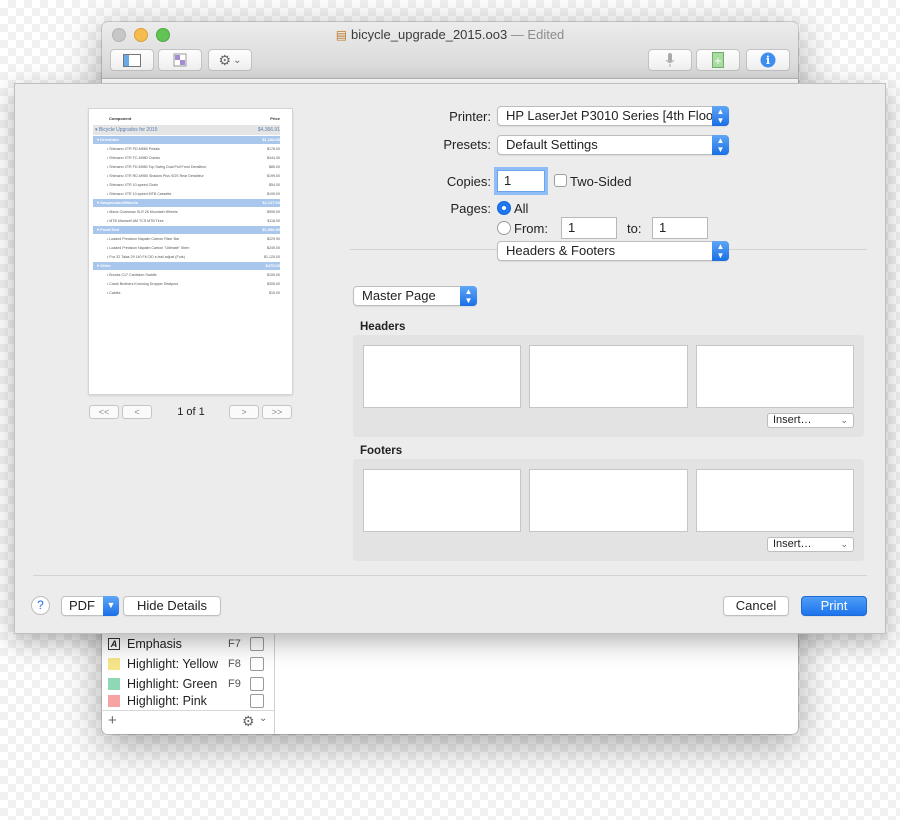 The image size is (900, 820). I want to click on presets-value: Default Settings, so click(552, 144).